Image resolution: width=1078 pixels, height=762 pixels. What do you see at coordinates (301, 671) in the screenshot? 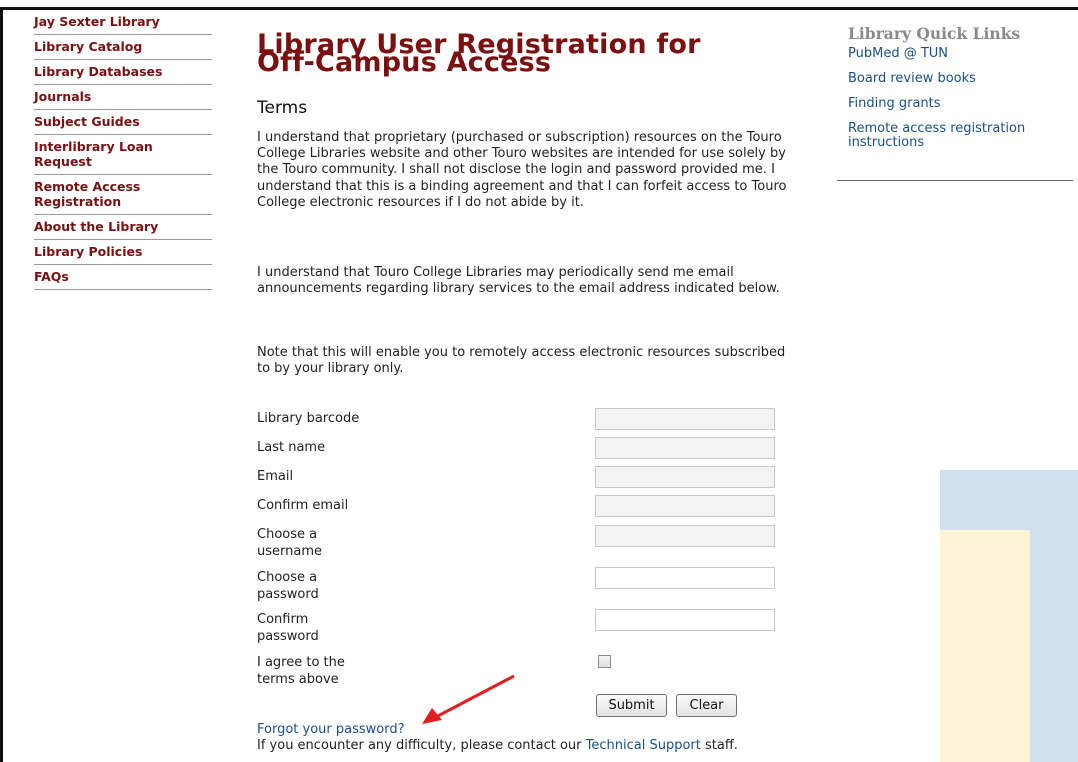
I see `agree-label: I agree to the terms above` at bounding box center [301, 671].